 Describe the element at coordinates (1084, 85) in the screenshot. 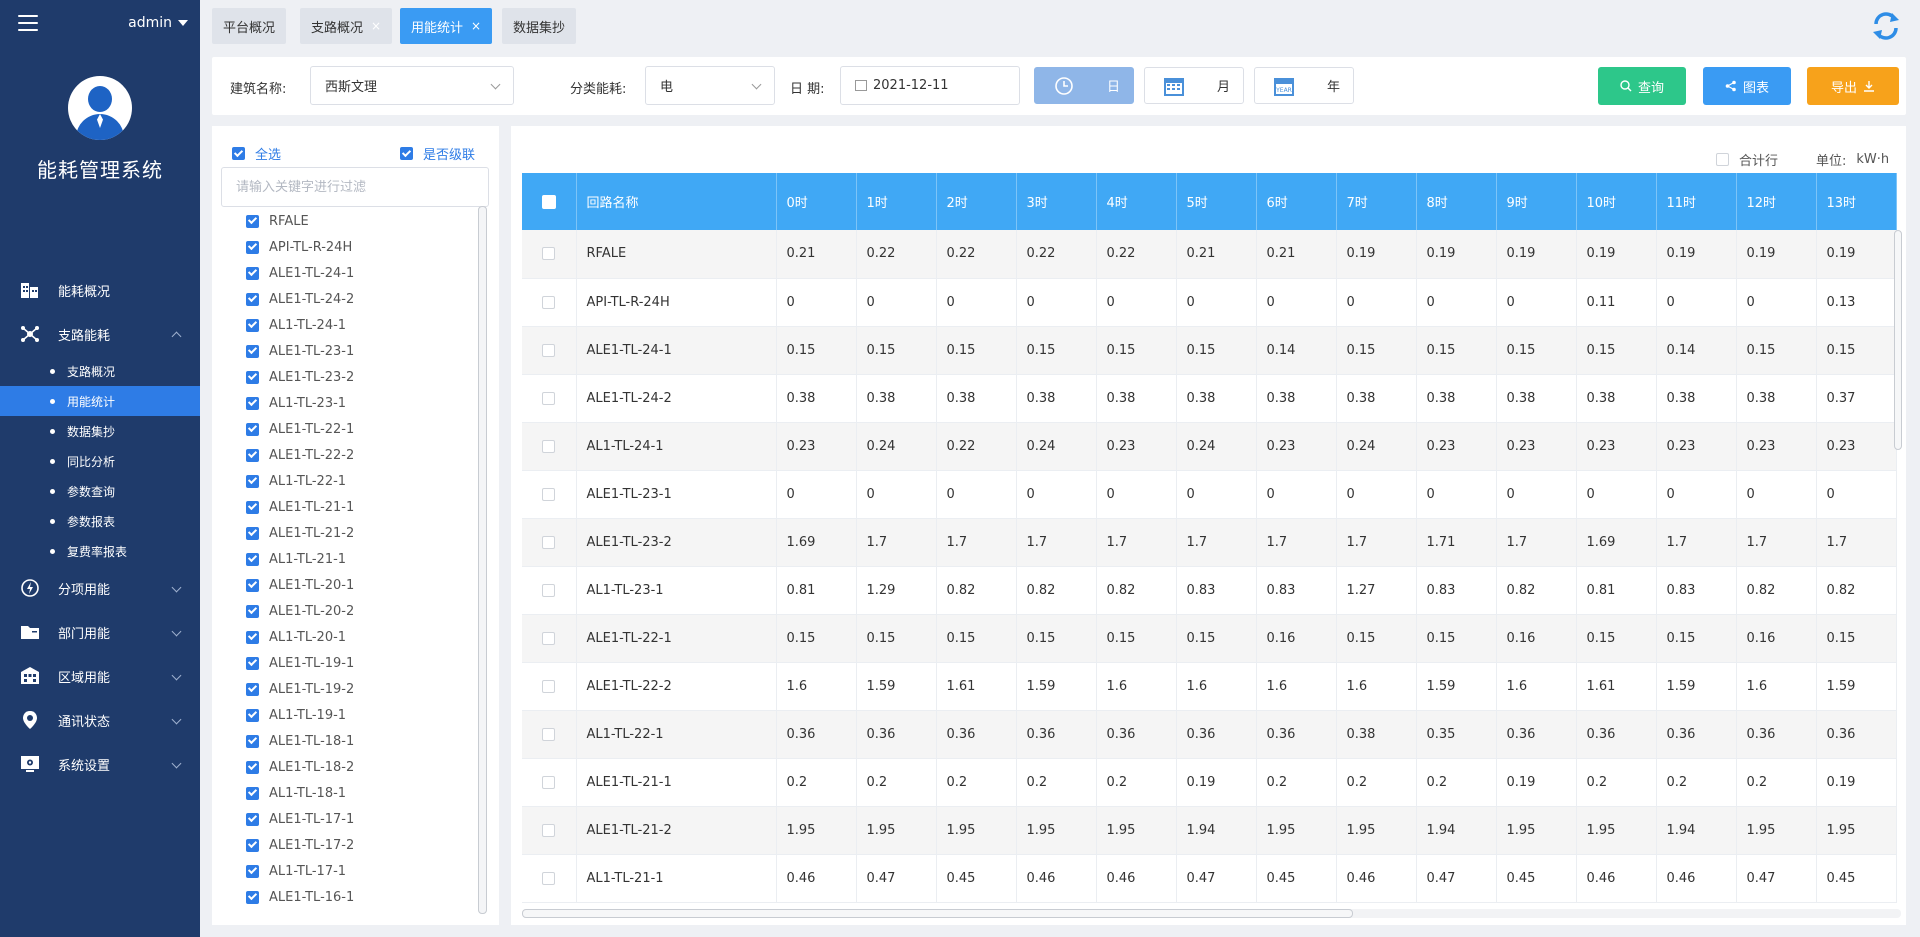

I see `period-day-button: 日` at that location.